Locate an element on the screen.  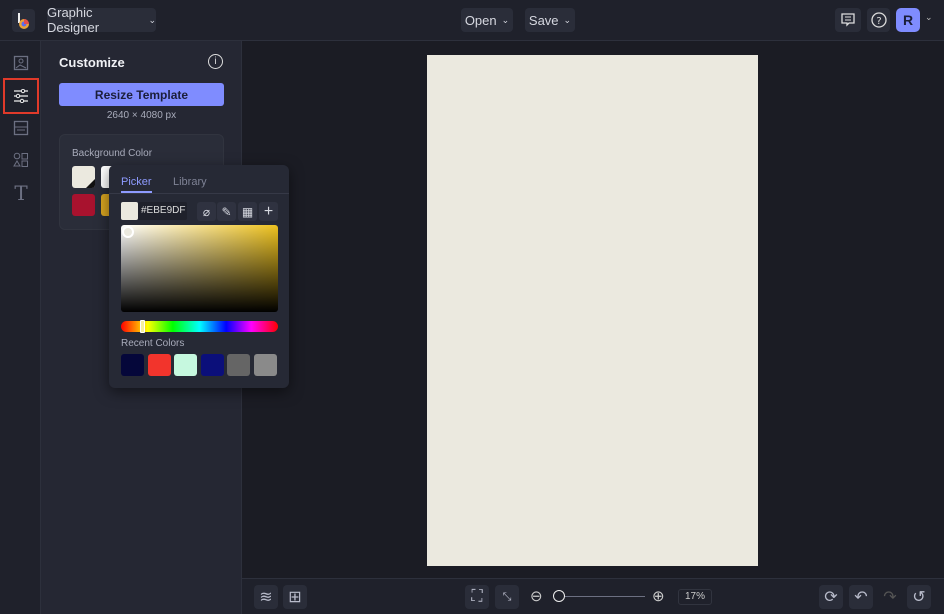
zoom-in-icon: ⊕ is located at coordinates (658, 596).